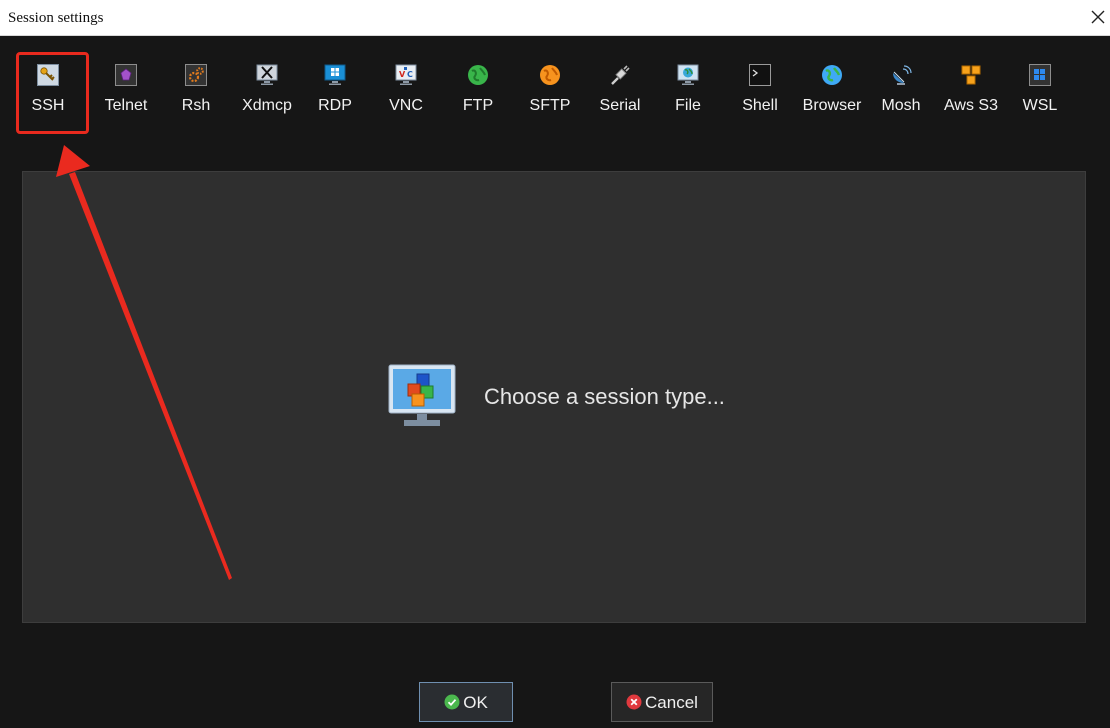 The height and width of the screenshot is (728, 1110). Describe the element at coordinates (550, 105) in the screenshot. I see `session-type-label: SFTP` at that location.